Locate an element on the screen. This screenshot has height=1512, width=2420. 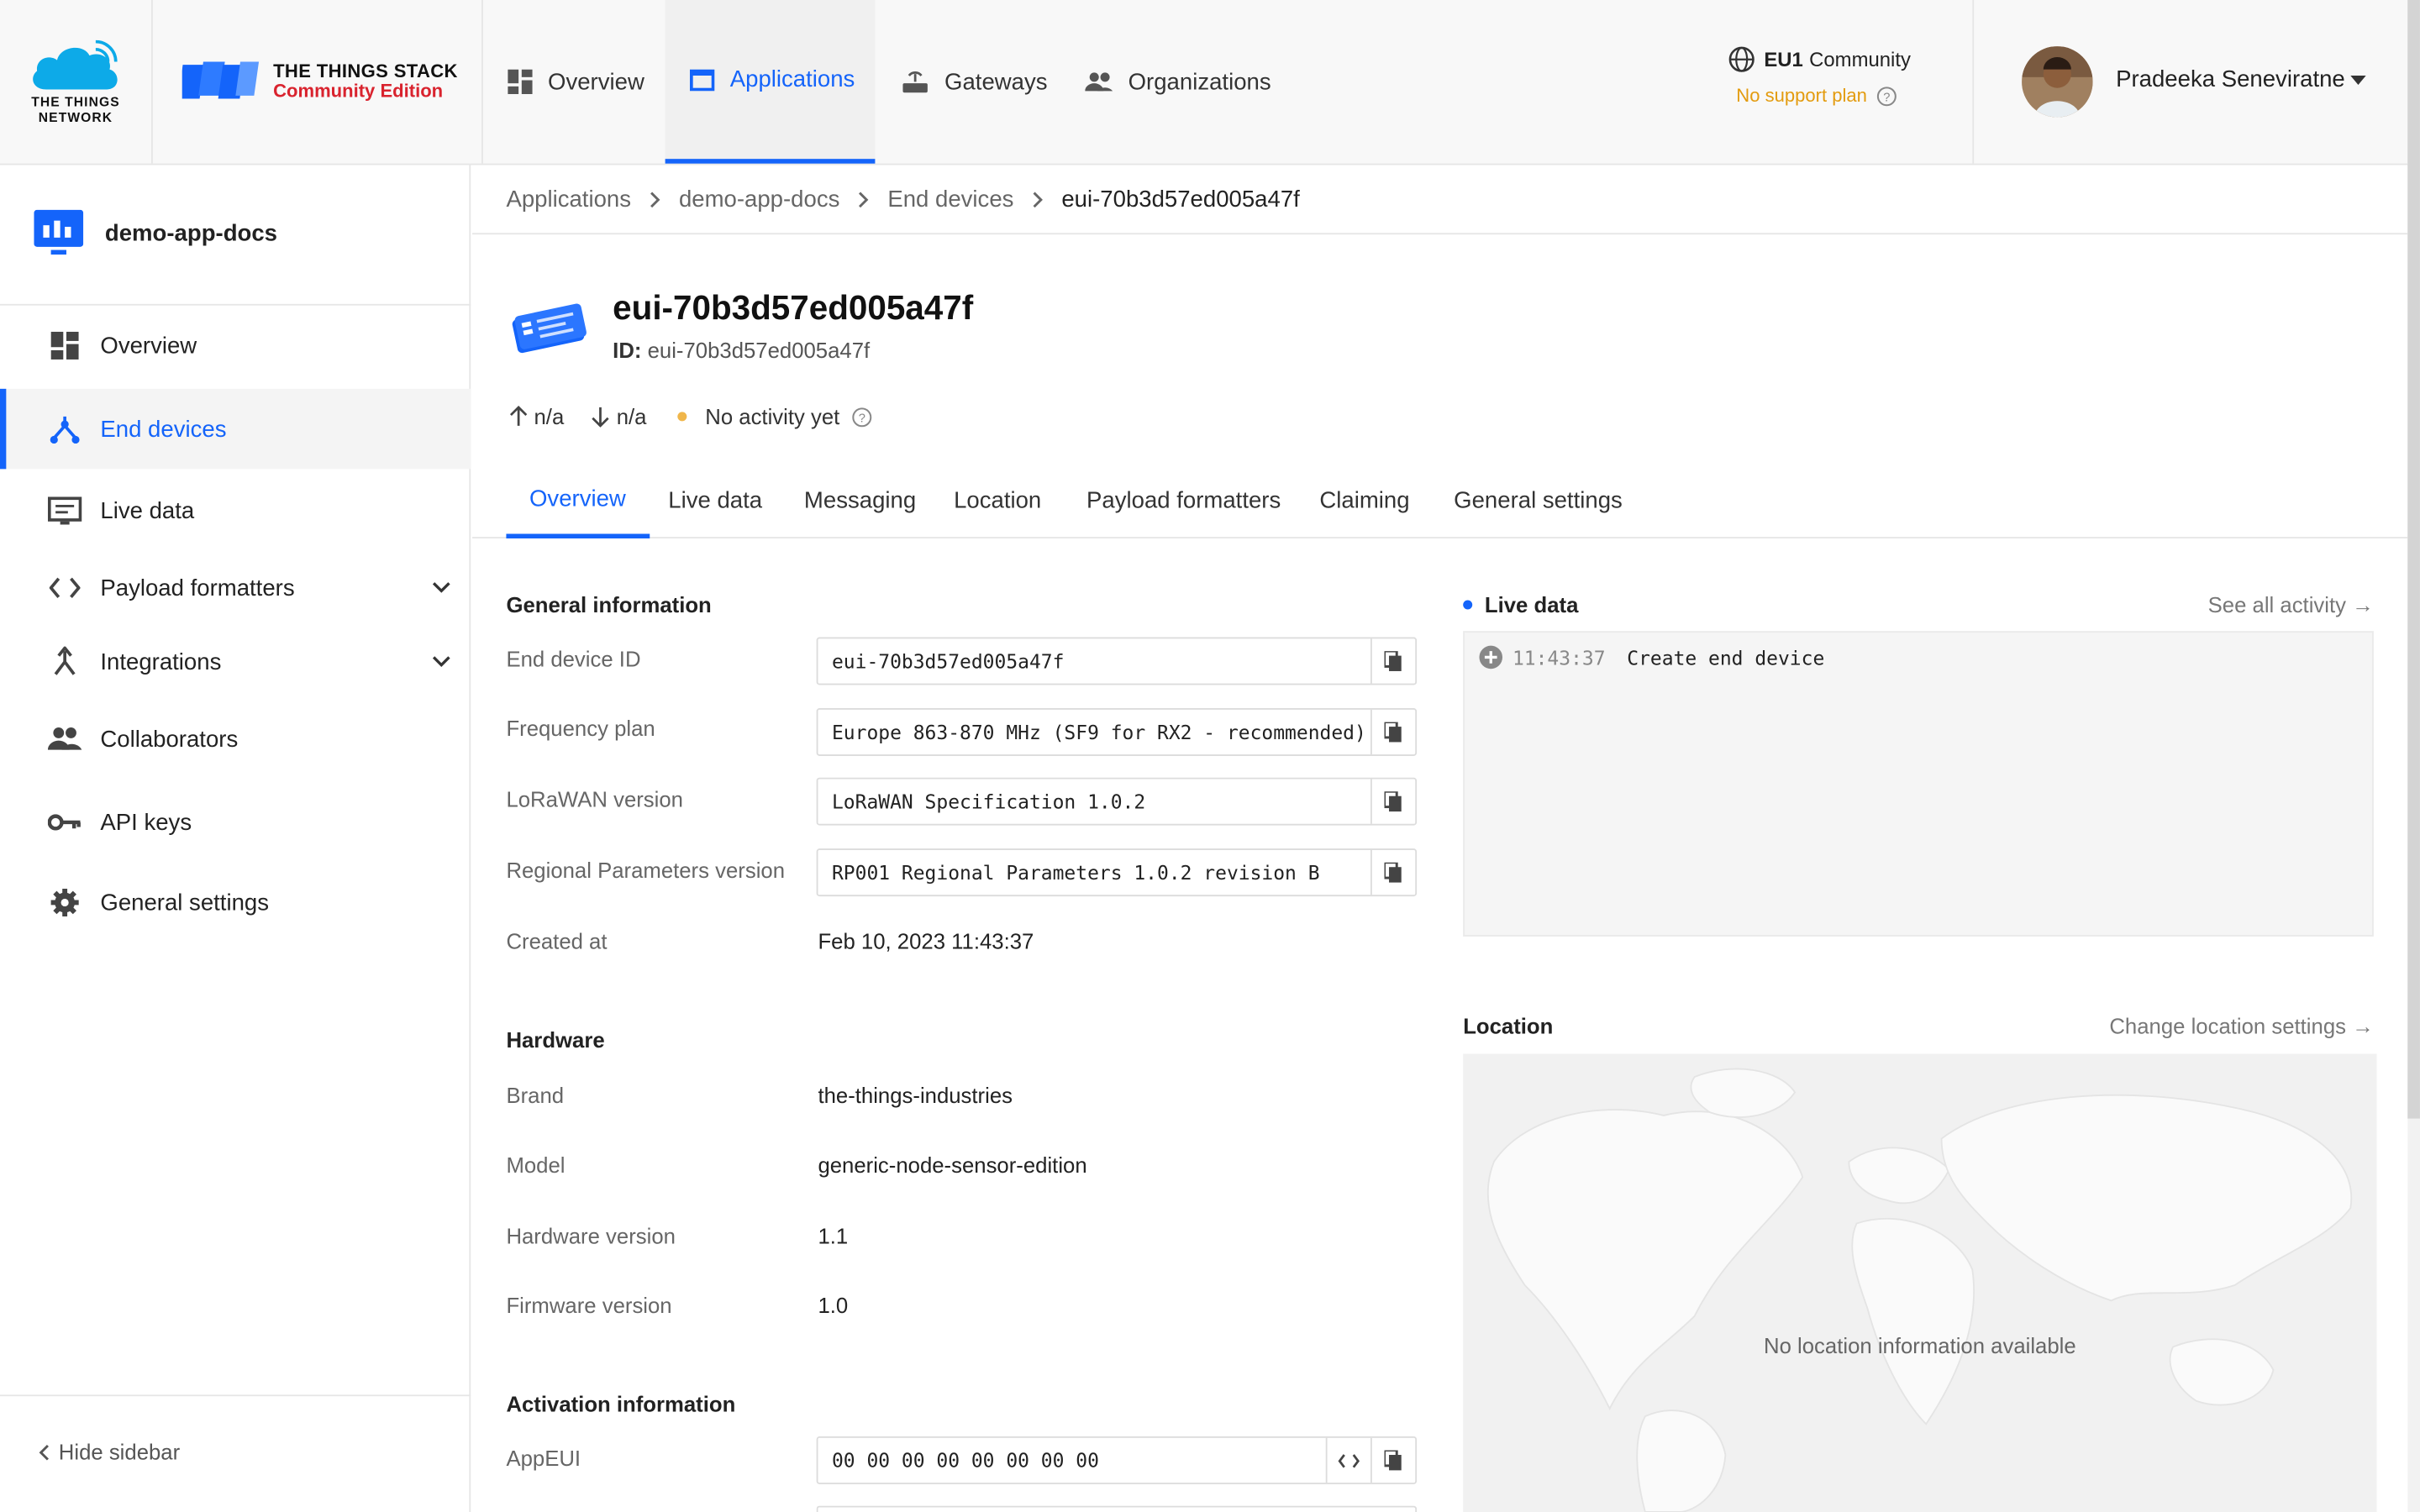
event-row: 11:43:37 Create end device is located at coordinates (1652, 657).